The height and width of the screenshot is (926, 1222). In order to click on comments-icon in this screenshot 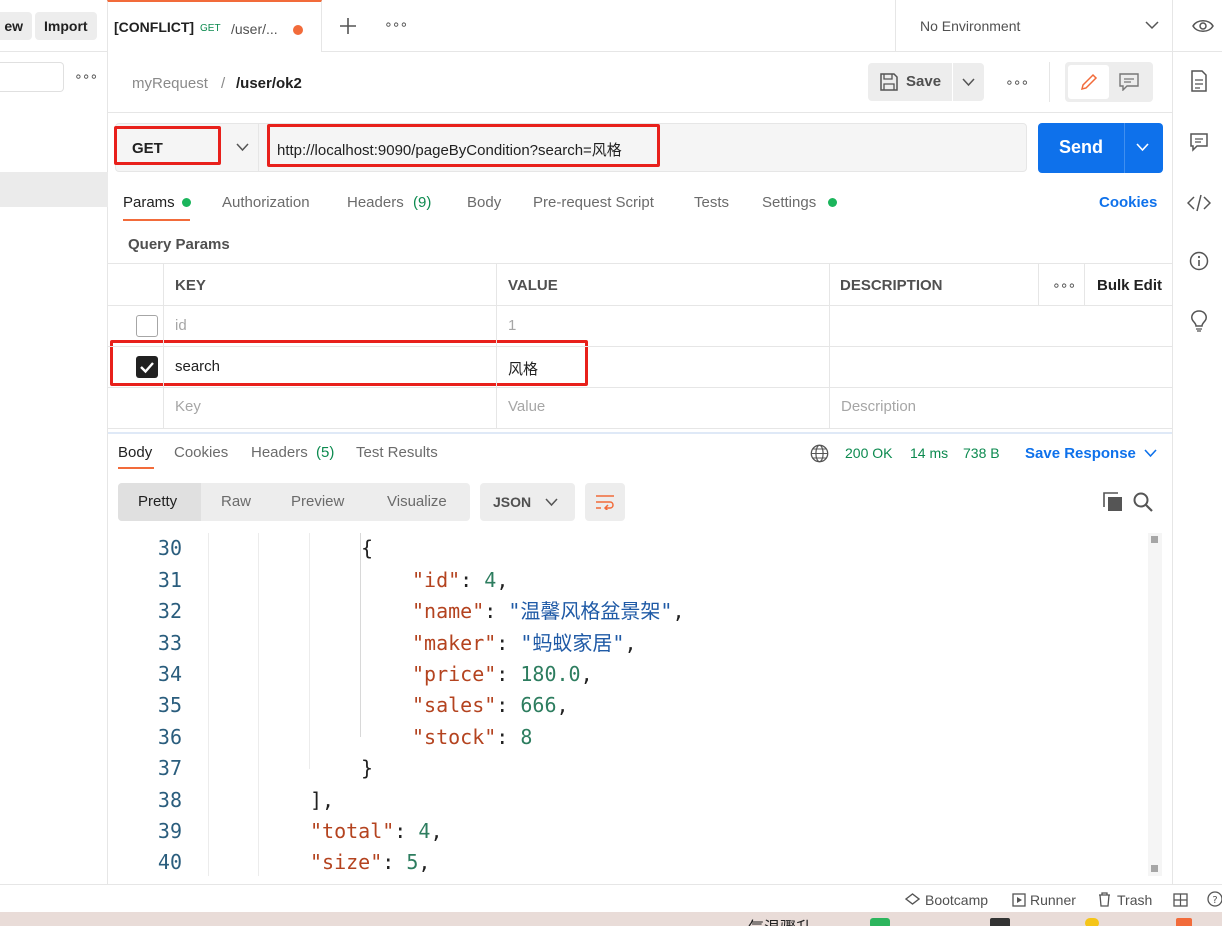, I will do `click(1199, 142)`.